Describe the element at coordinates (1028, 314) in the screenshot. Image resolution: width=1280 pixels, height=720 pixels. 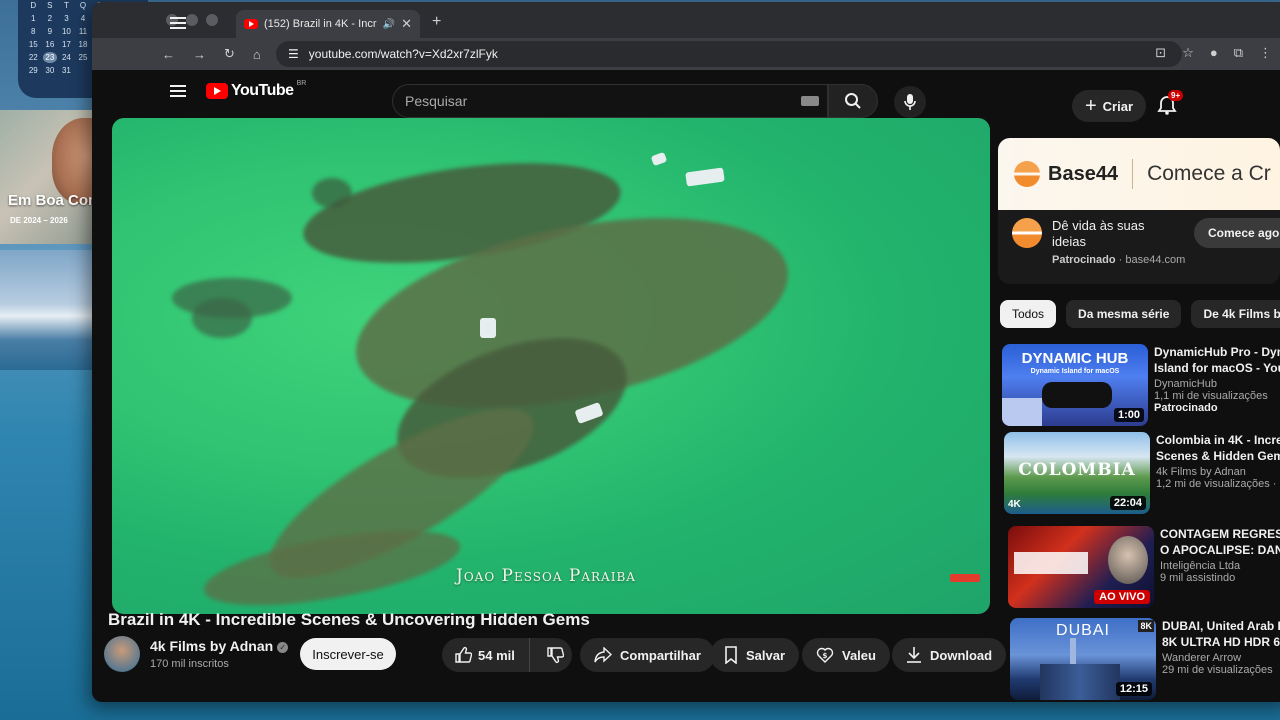
I see `chip-all: Todos` at that location.